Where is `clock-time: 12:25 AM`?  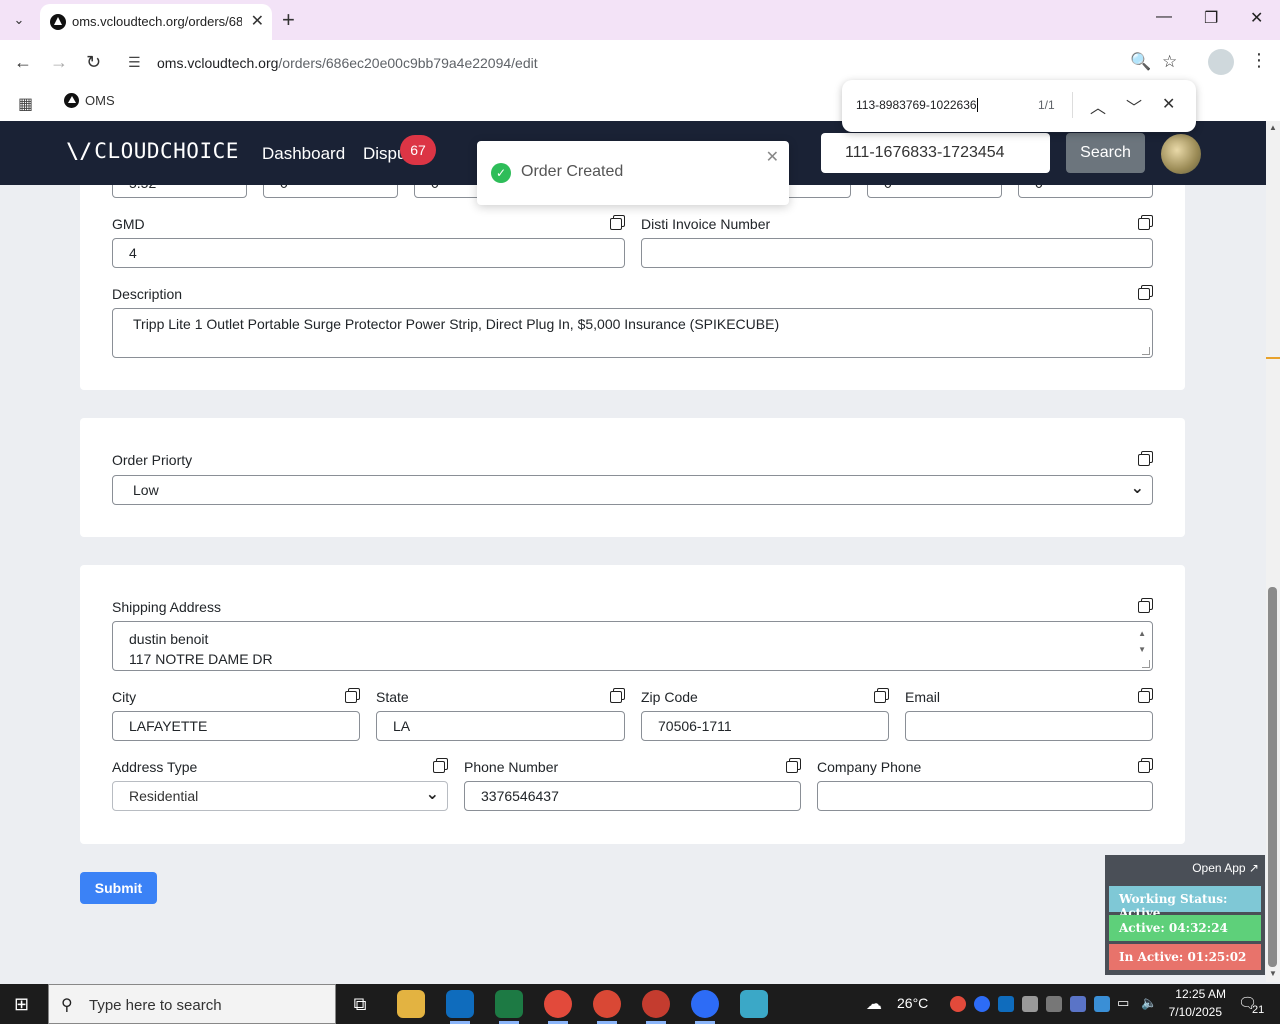 clock-time: 12:25 AM is located at coordinates (1198, 994).